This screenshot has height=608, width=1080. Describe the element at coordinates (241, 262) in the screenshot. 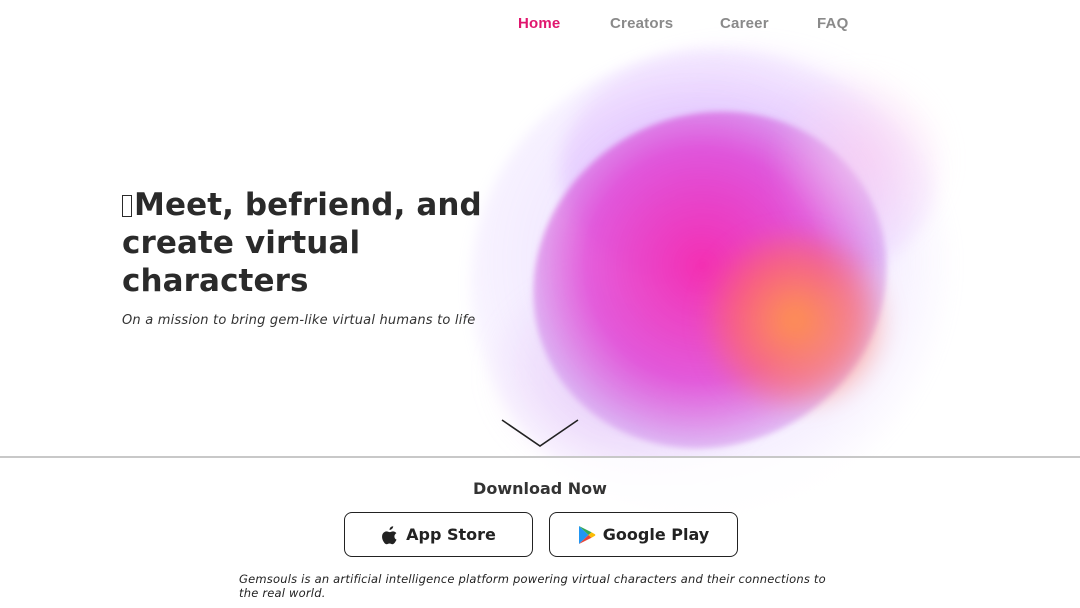

I see `hero-title-line2: create virtual characters` at that location.